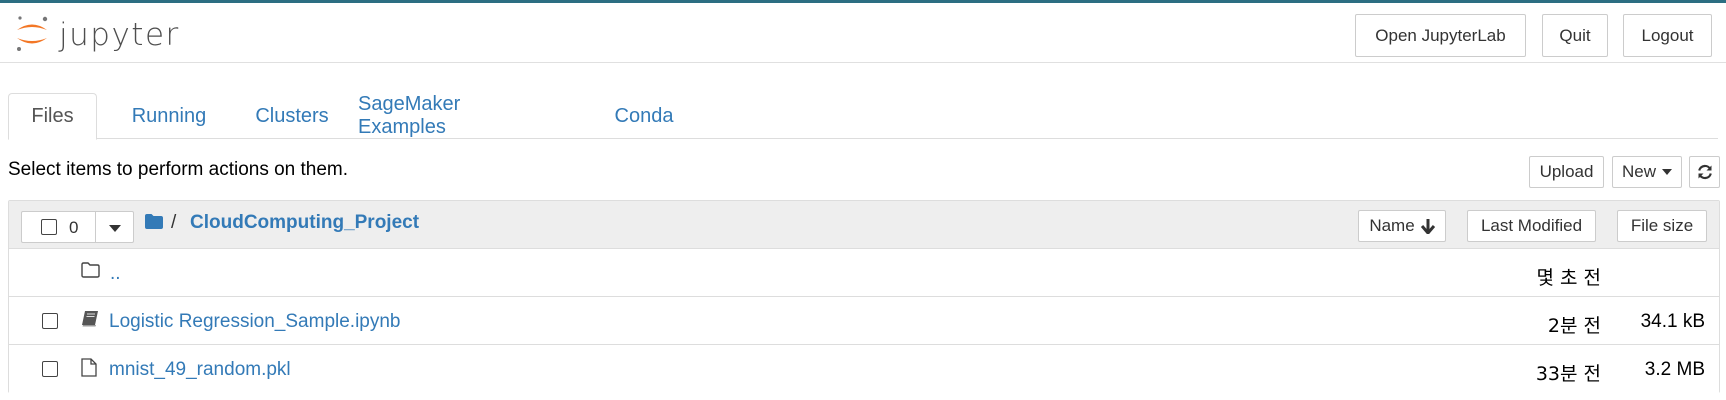 The image size is (1726, 400). Describe the element at coordinates (95, 227) in the screenshot. I see `select-divider` at that location.